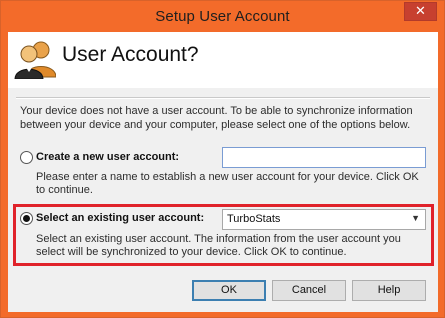 The width and height of the screenshot is (445, 318). What do you see at coordinates (389, 290) in the screenshot?
I see `help-button: Help` at bounding box center [389, 290].